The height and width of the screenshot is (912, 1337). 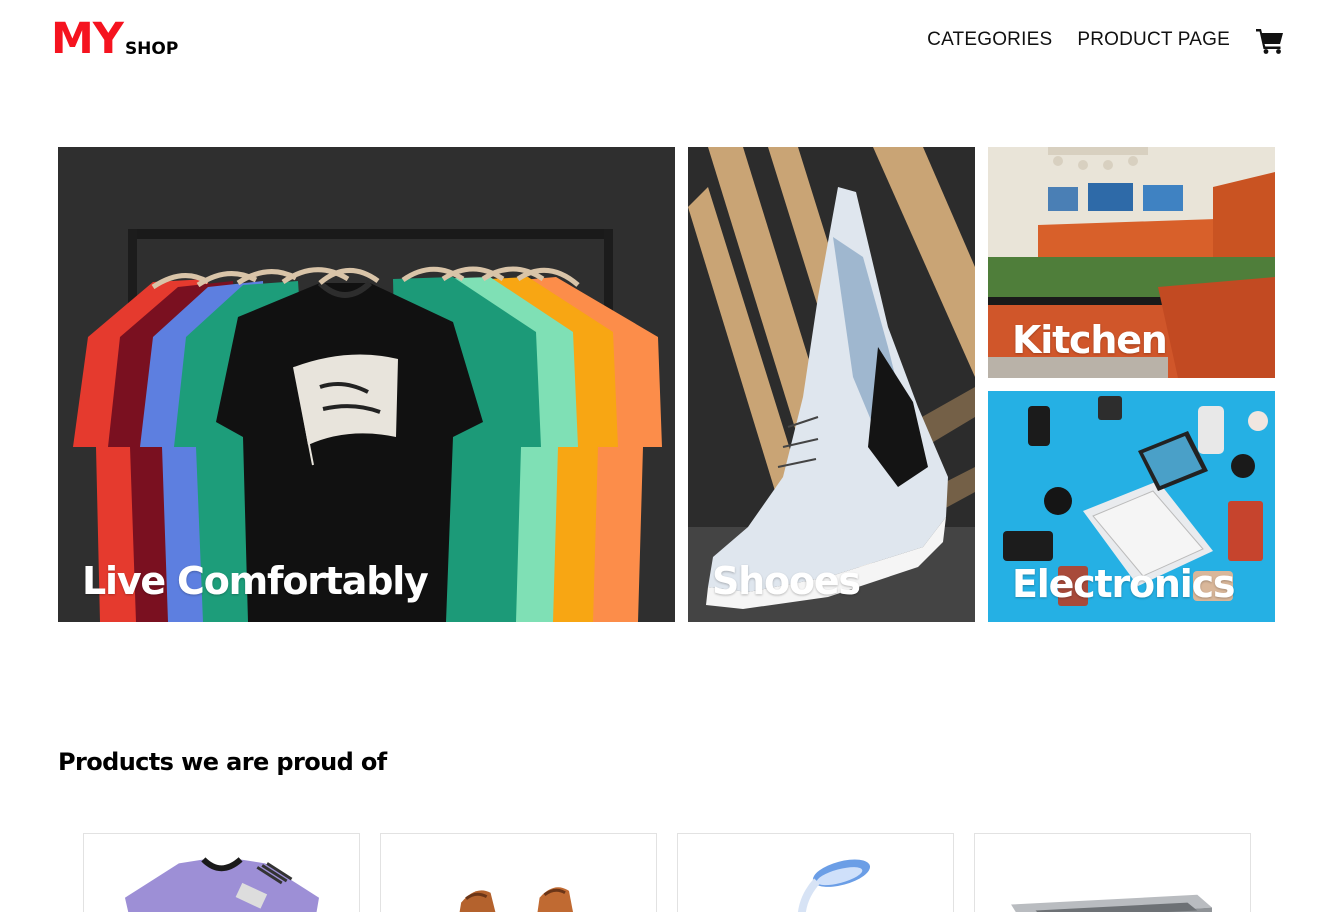 I want to click on product-card-shoes, so click(x=518, y=872).